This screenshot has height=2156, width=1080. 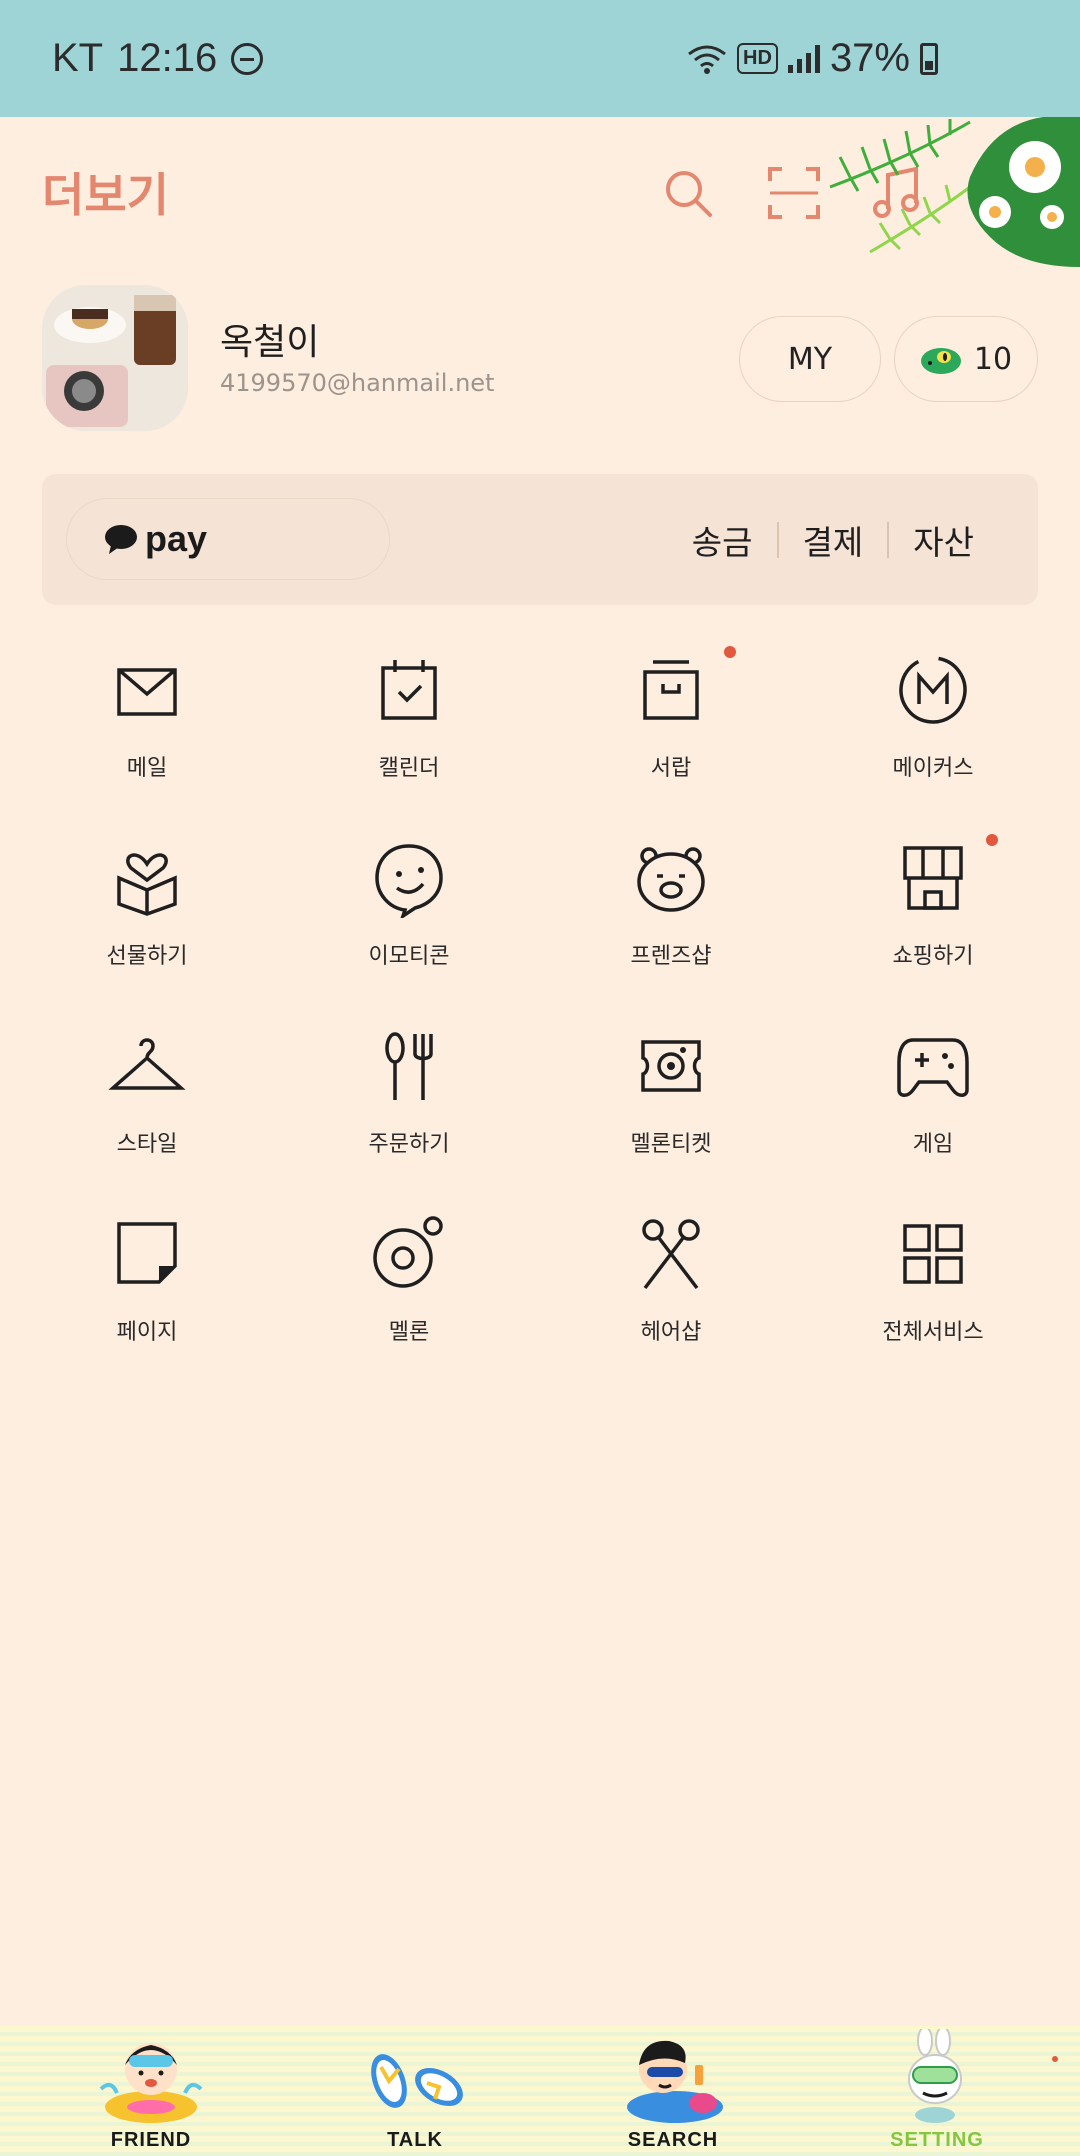 What do you see at coordinates (933, 1144) in the screenshot?
I see `service-label: 게임` at bounding box center [933, 1144].